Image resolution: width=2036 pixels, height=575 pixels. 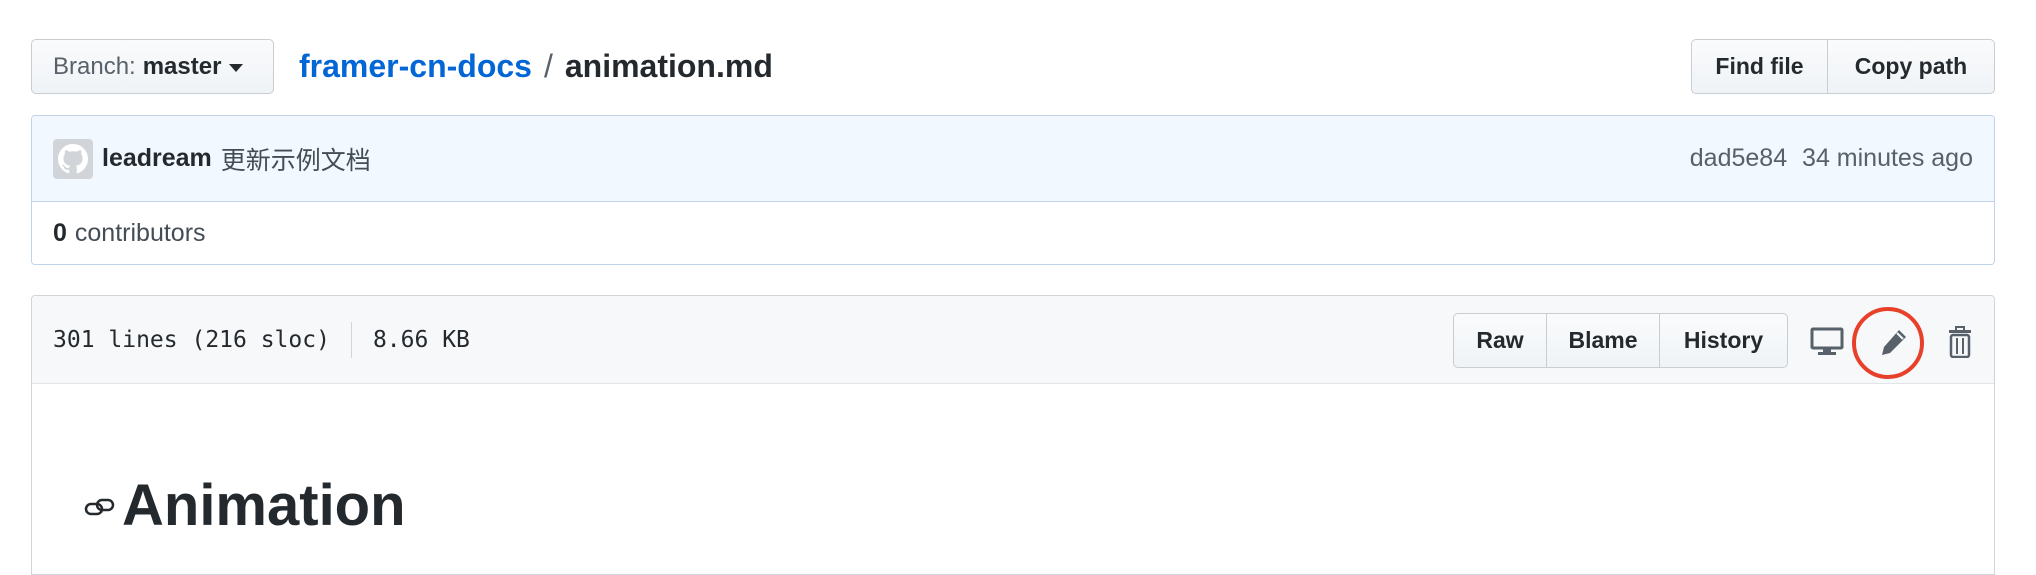 I want to click on blame-button: Blame, so click(x=1603, y=340).